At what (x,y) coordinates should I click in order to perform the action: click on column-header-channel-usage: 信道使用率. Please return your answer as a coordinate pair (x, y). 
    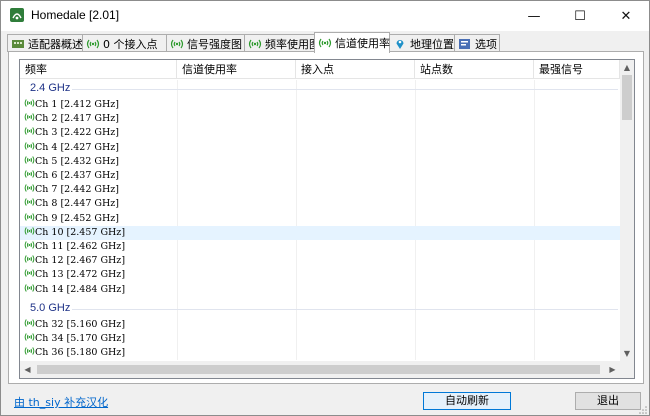
    Looking at the image, I should click on (236, 69).